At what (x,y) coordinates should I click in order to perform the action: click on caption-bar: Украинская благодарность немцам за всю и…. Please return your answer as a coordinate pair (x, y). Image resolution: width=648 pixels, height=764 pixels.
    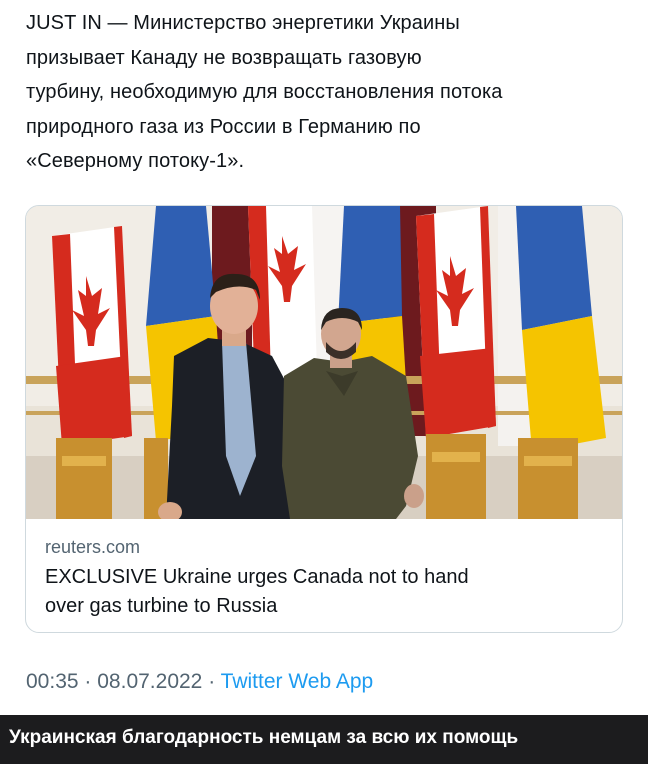
    Looking at the image, I should click on (324, 739).